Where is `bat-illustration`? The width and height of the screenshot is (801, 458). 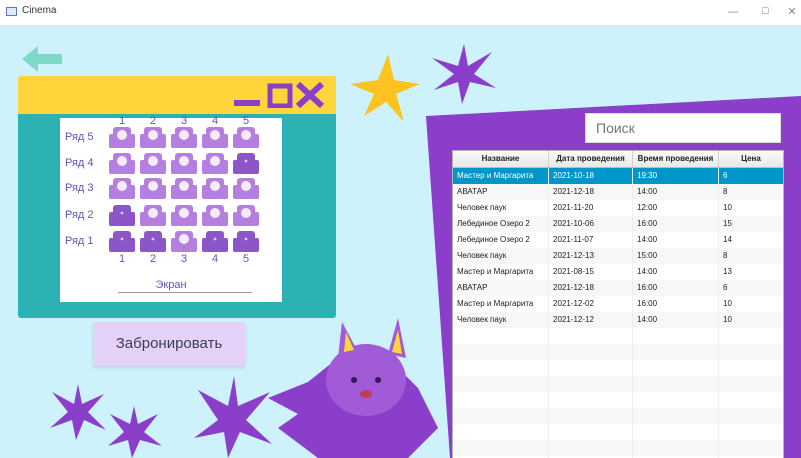 bat-illustration is located at coordinates (353, 388).